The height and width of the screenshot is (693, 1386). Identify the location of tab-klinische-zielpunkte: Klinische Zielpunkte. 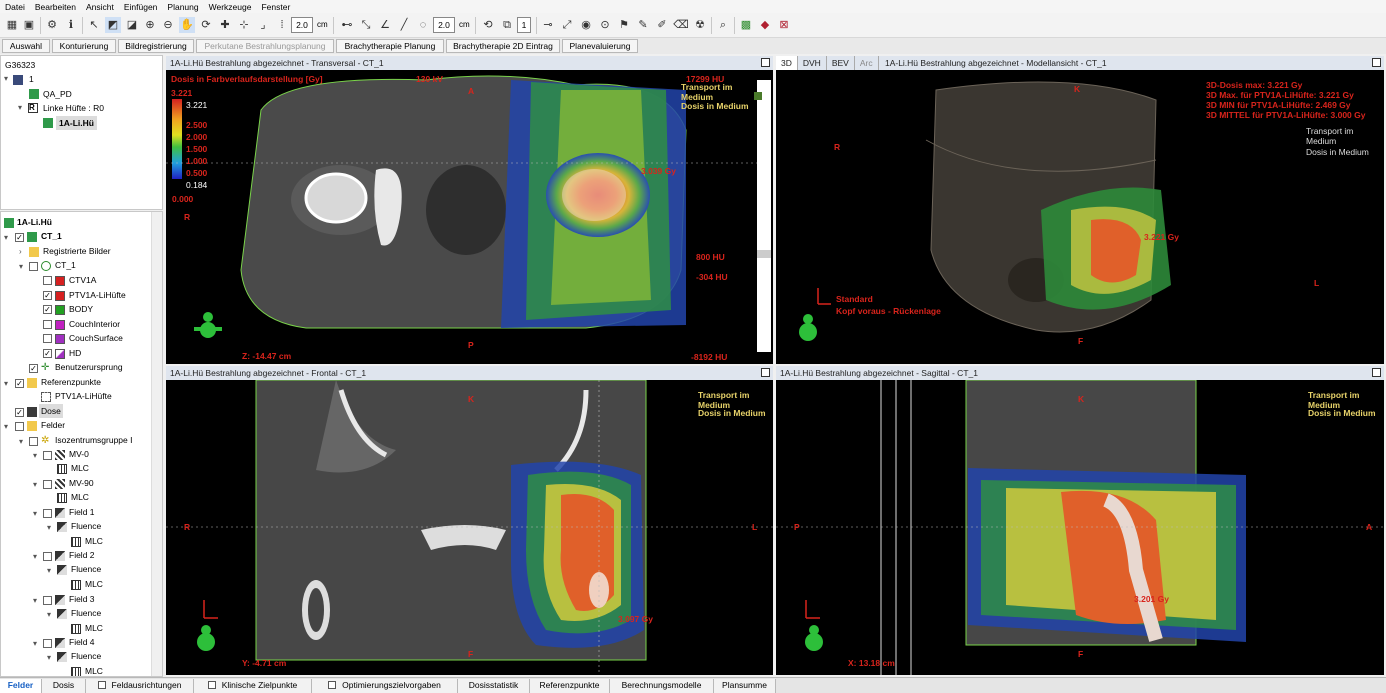
(253, 686).